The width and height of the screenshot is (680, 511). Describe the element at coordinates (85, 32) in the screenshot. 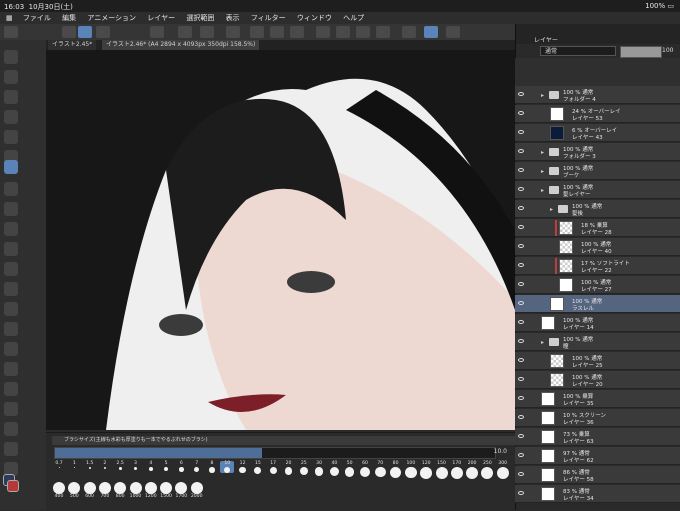

I see `pen-tool-icon` at that location.